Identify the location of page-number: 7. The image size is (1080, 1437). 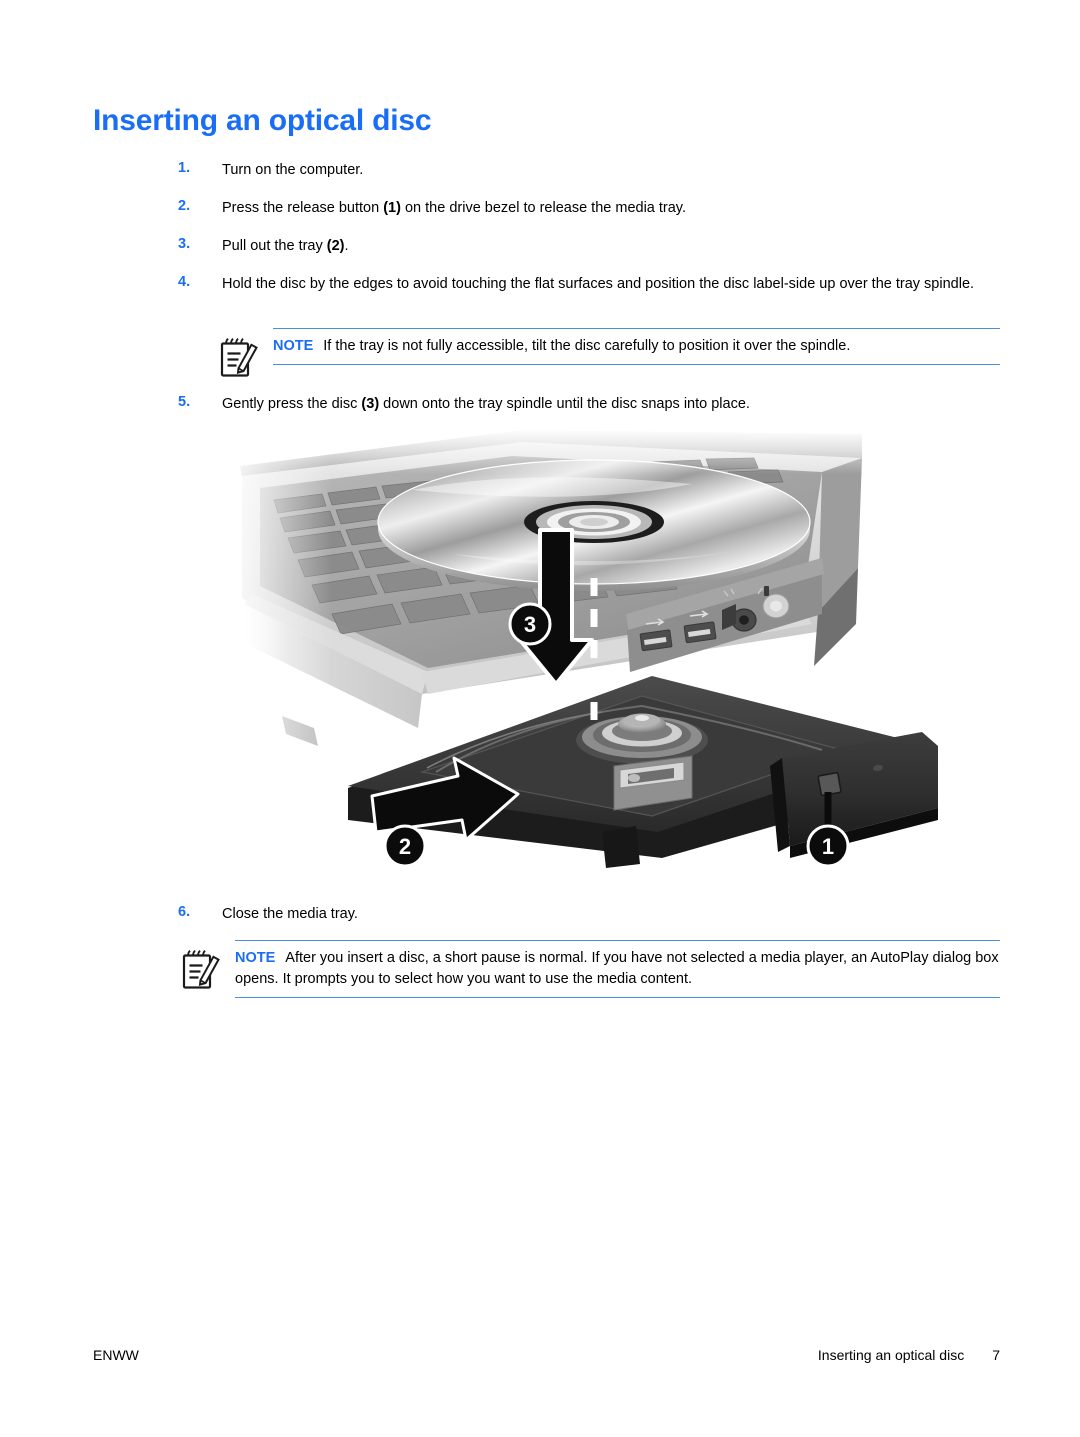
(996, 1355).